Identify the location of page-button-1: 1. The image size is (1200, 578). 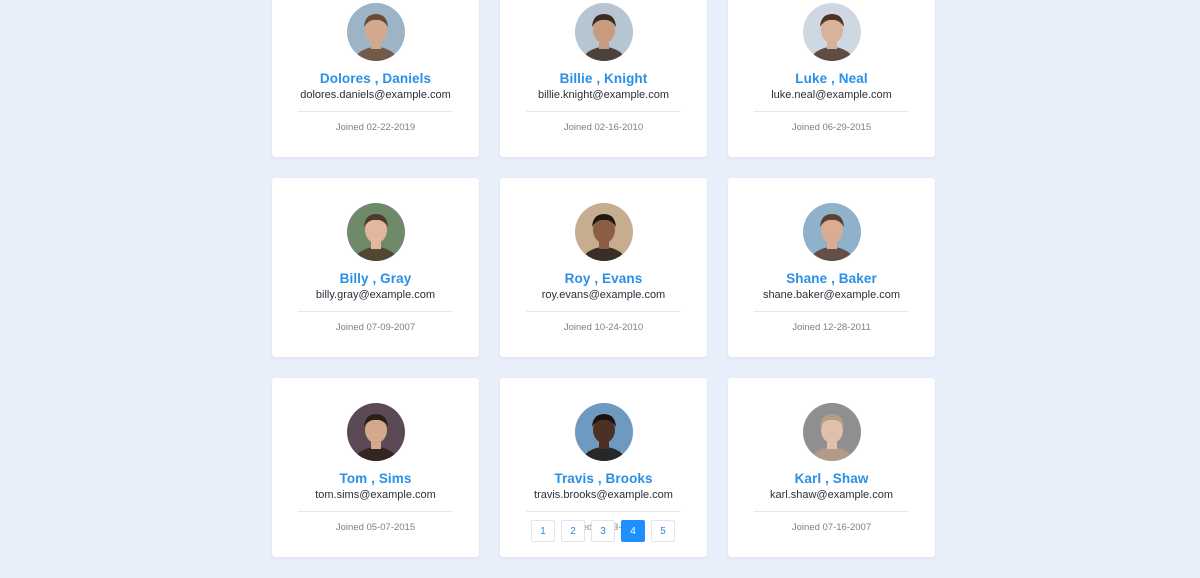
(543, 531).